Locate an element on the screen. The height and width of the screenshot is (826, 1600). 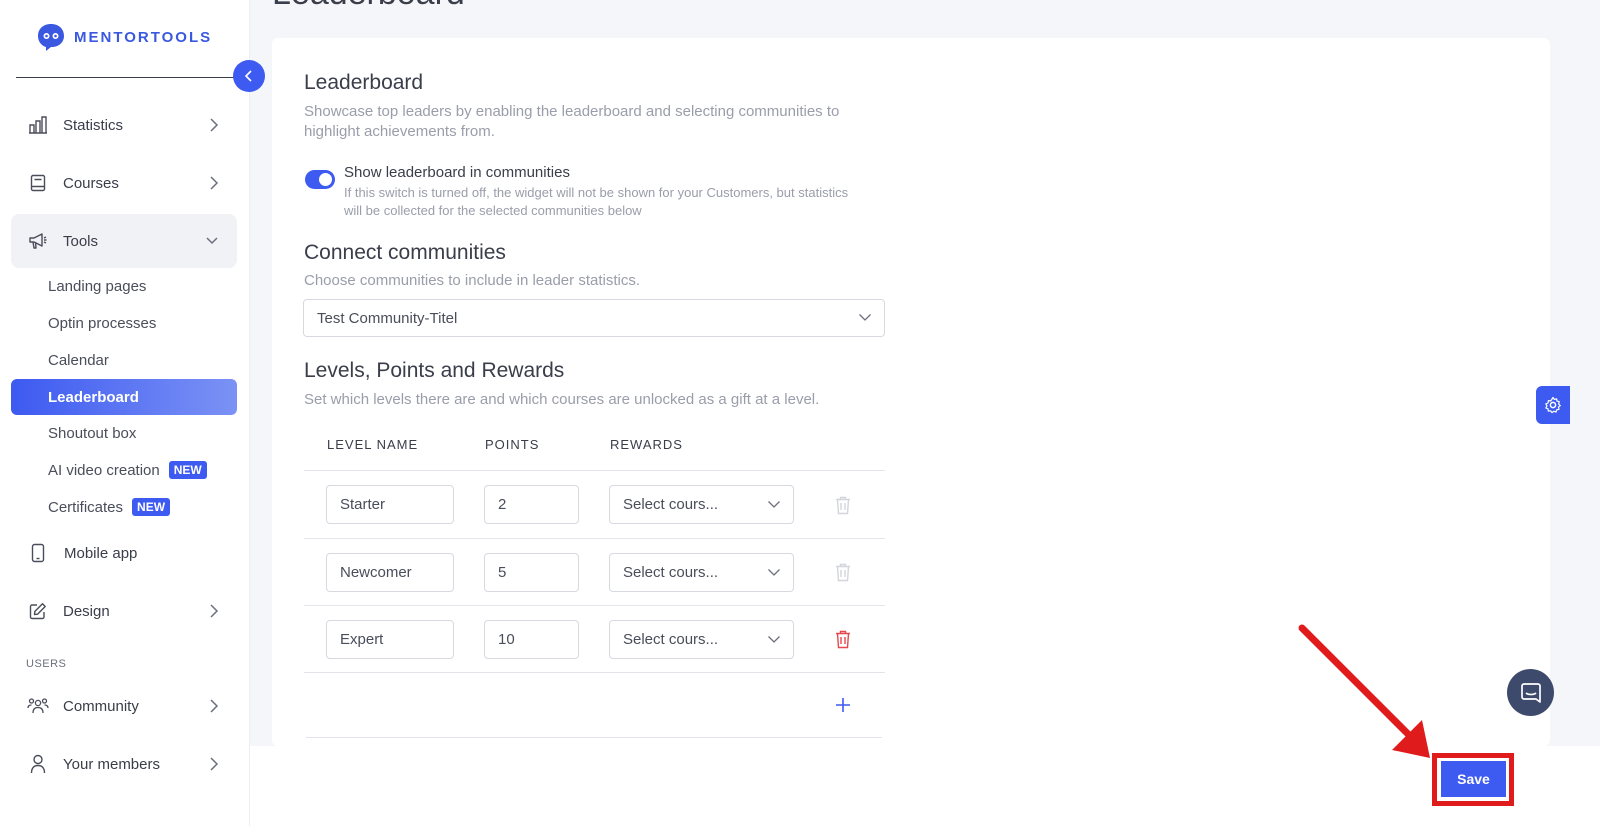
sidebar-item-label: Mobile app is located at coordinates (101, 553).